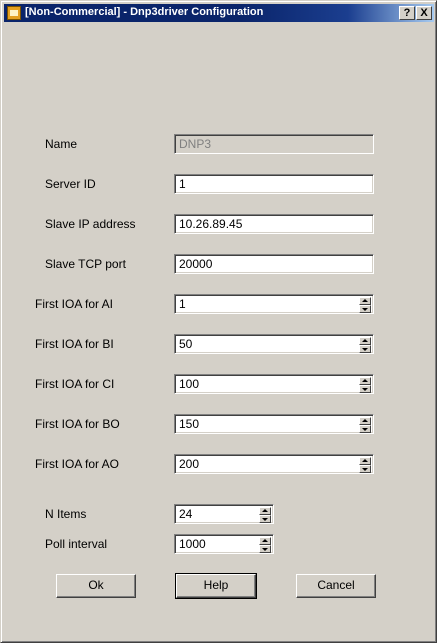  Describe the element at coordinates (407, 13) in the screenshot. I see `help-title-button: ?` at that location.